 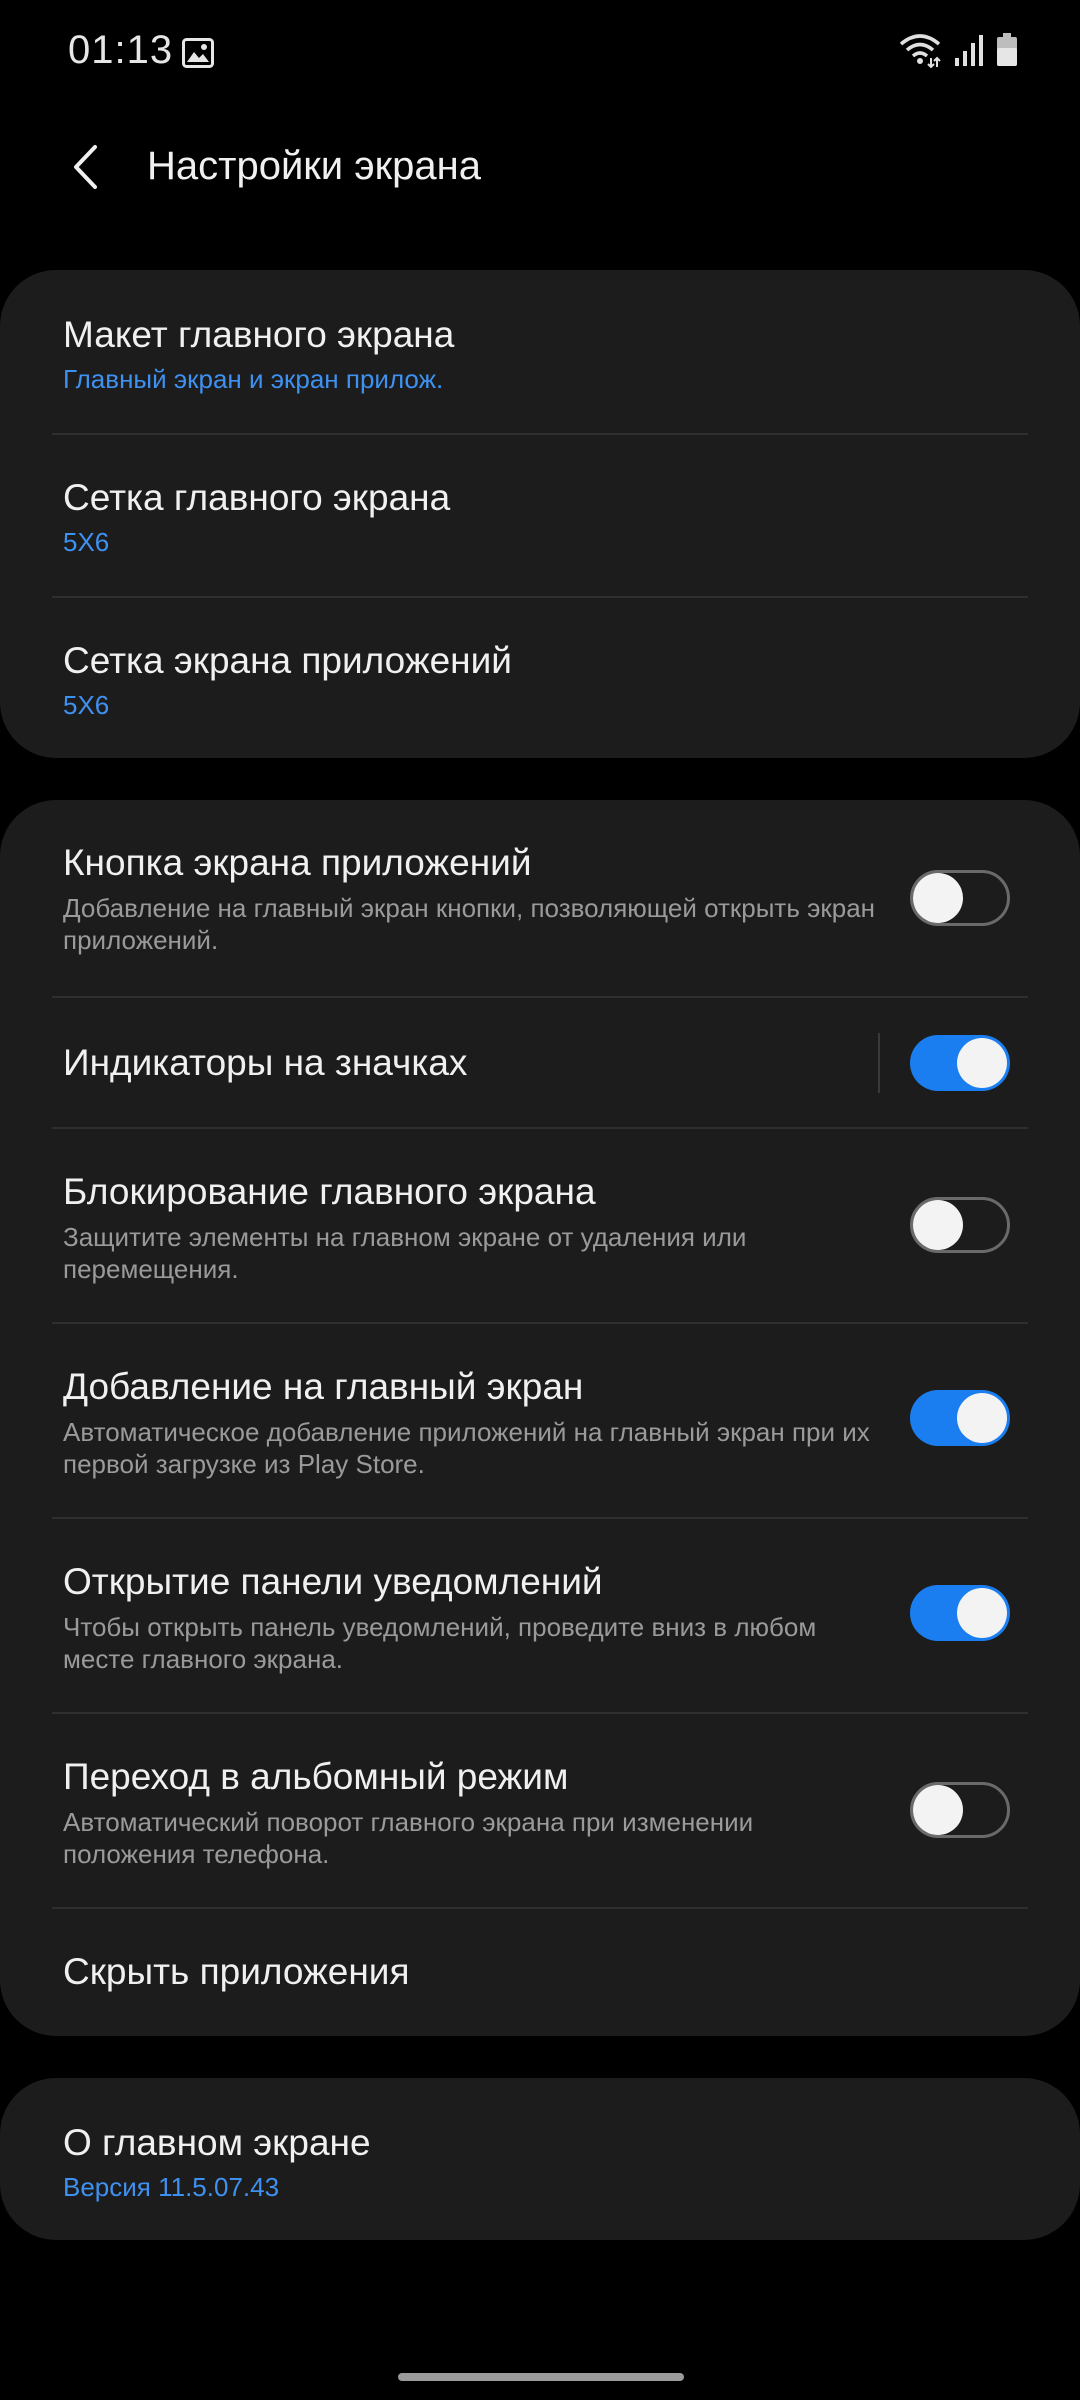 What do you see at coordinates (171, 2187) in the screenshot?
I see `version-text: Версия 11.5.07.43` at bounding box center [171, 2187].